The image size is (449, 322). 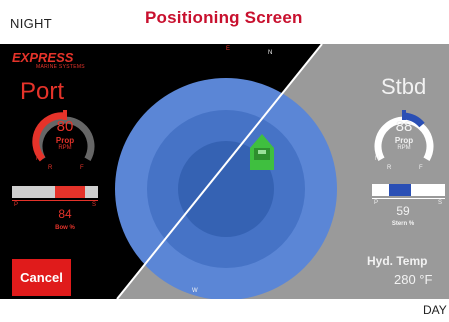 What do you see at coordinates (376, 203) in the screenshot?
I see `stbd-slider-tick-p: P` at bounding box center [376, 203].